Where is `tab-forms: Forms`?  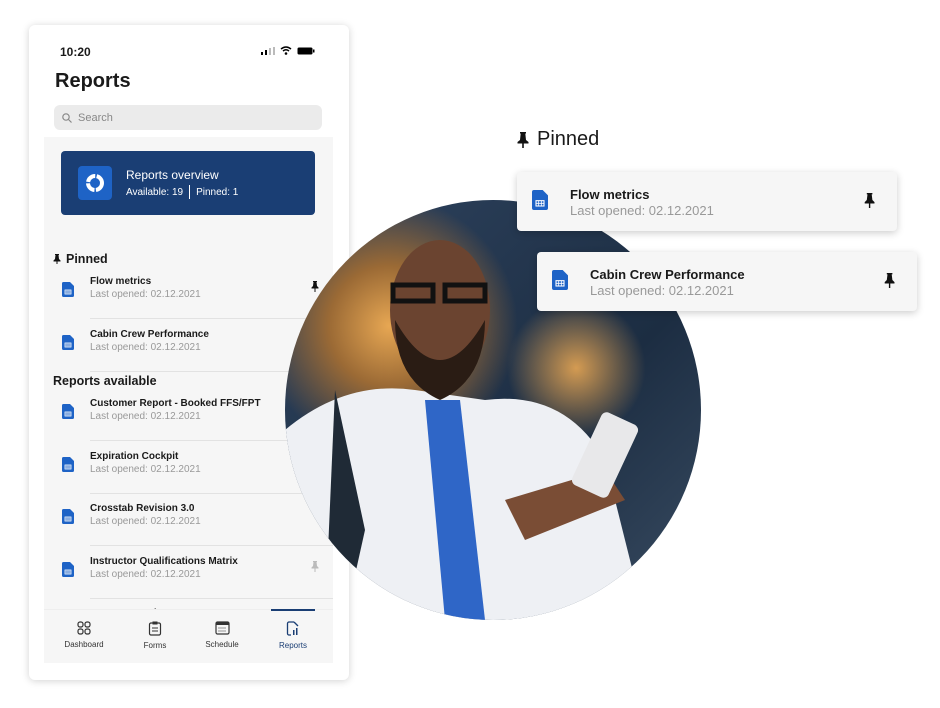 tab-forms: Forms is located at coordinates (155, 636).